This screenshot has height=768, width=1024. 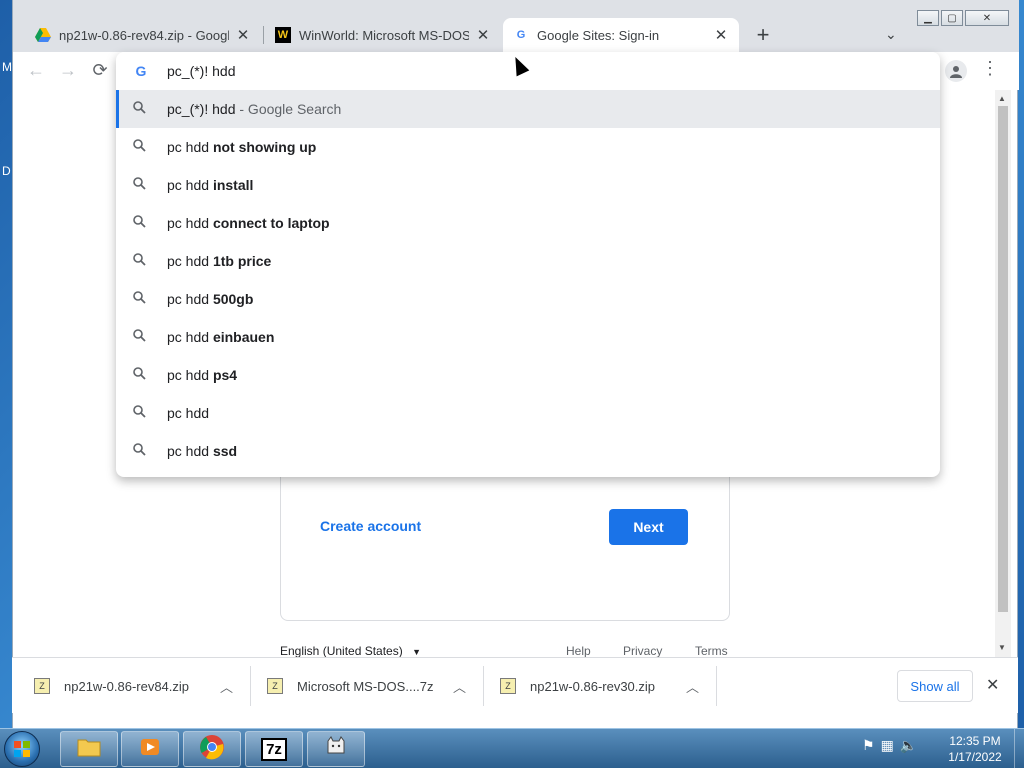 What do you see at coordinates (935, 686) in the screenshot?
I see `show-all-button: Show all` at bounding box center [935, 686].